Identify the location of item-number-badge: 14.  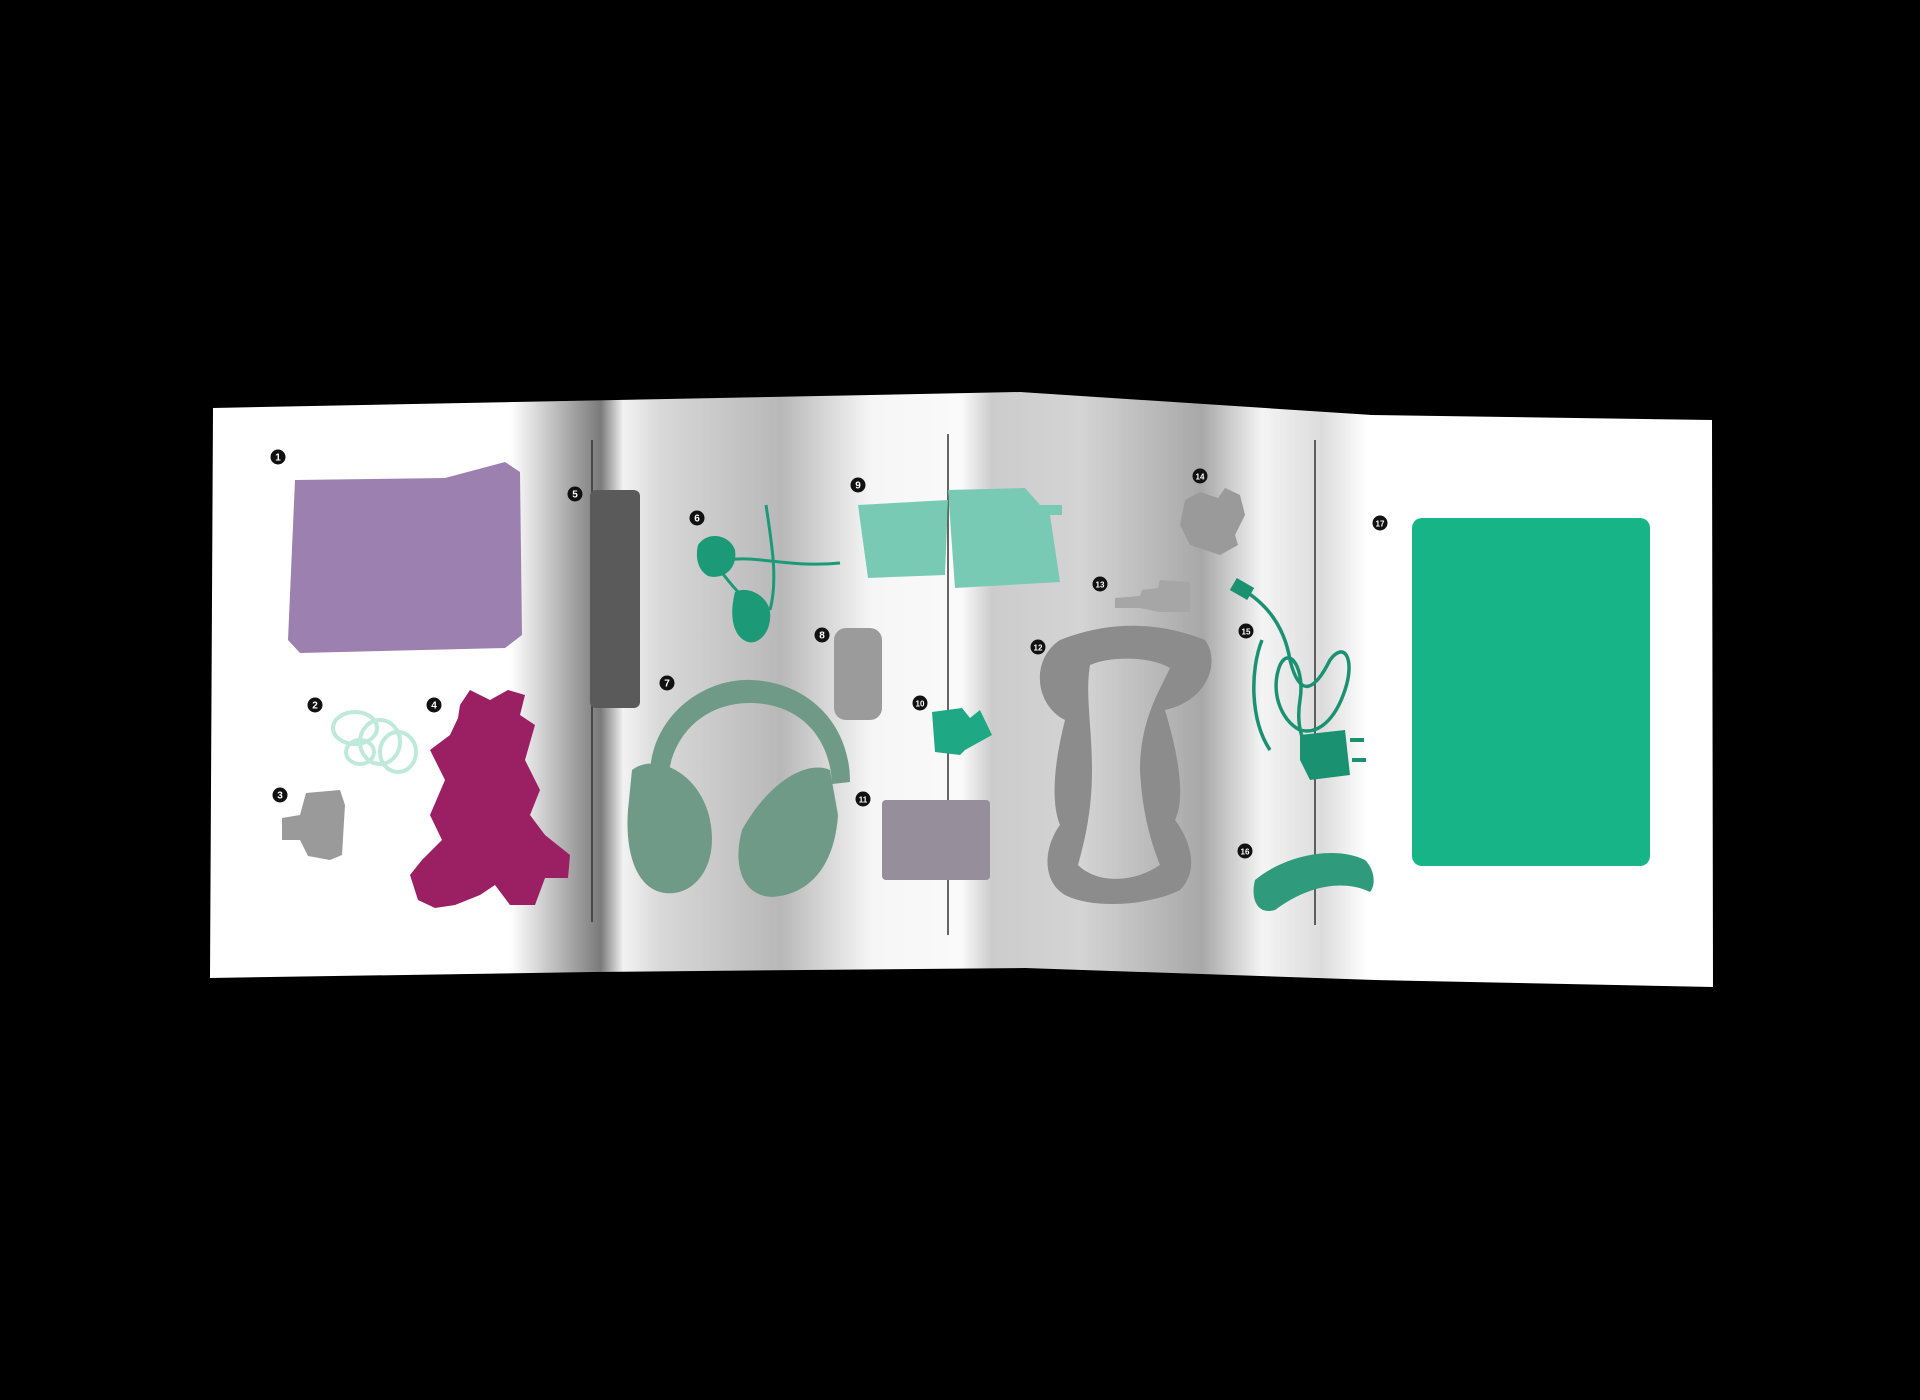
(1200, 476).